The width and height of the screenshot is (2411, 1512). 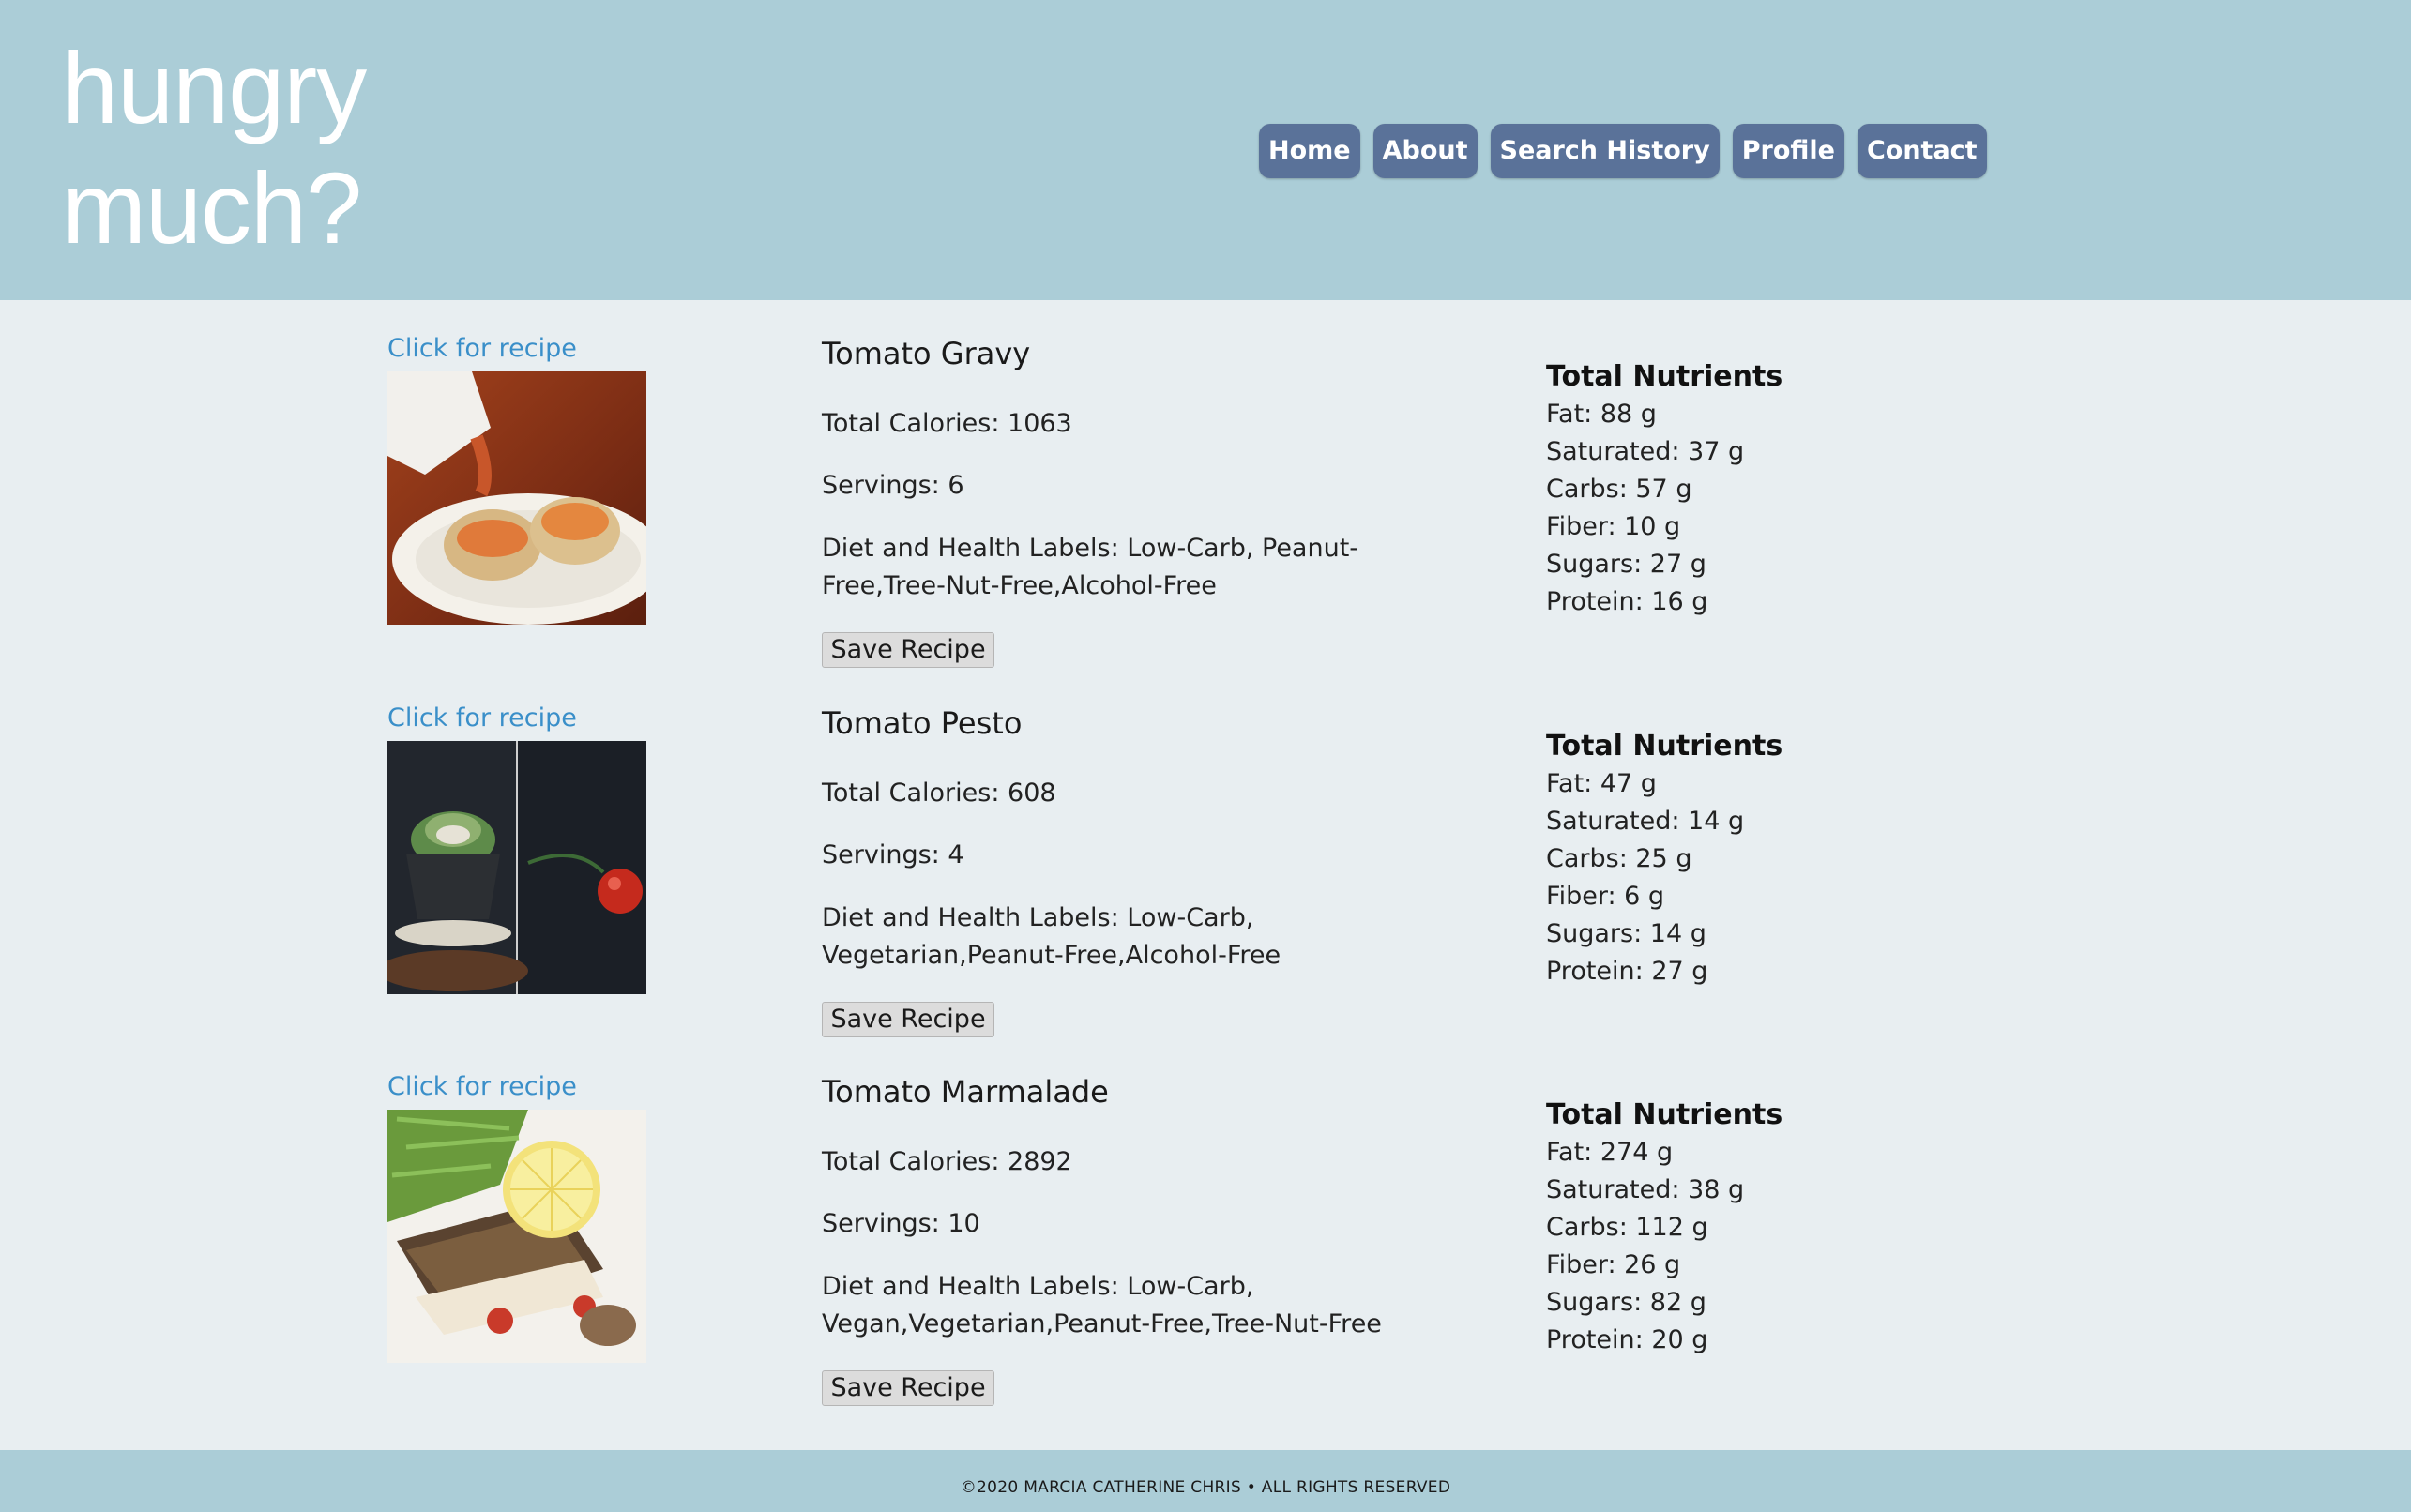 I want to click on recipe-calories: Total Calories: 2892, so click(x=947, y=1161).